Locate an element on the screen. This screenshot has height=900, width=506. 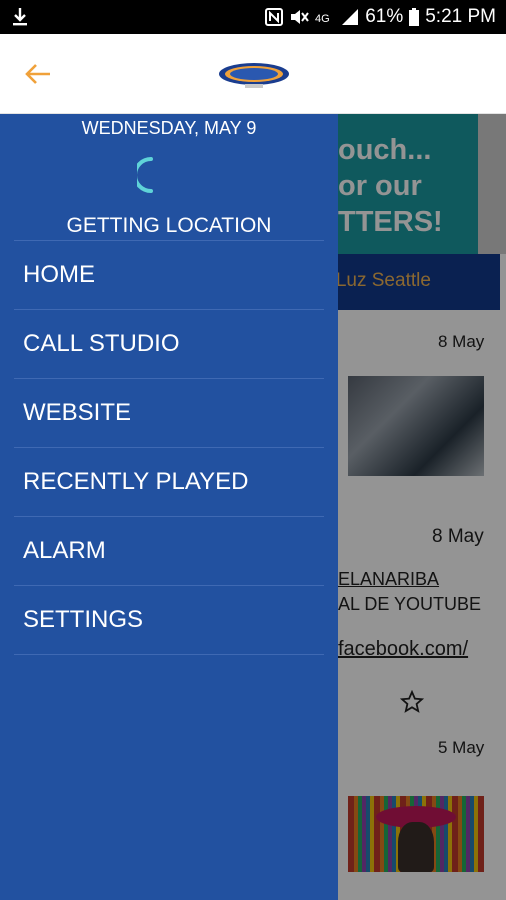
lte-icon: 4G is located at coordinates (322, 19).